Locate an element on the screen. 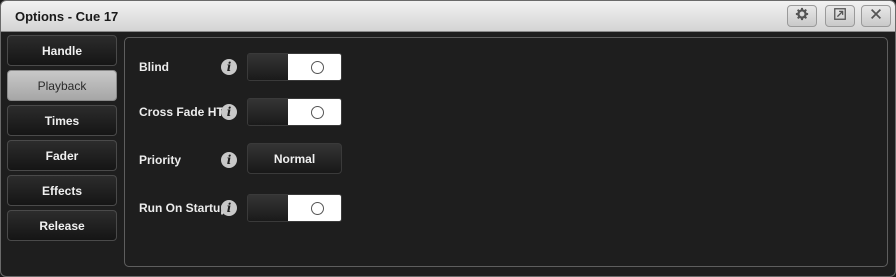 The width and height of the screenshot is (896, 277). sidebar-item-release: Release is located at coordinates (62, 225).